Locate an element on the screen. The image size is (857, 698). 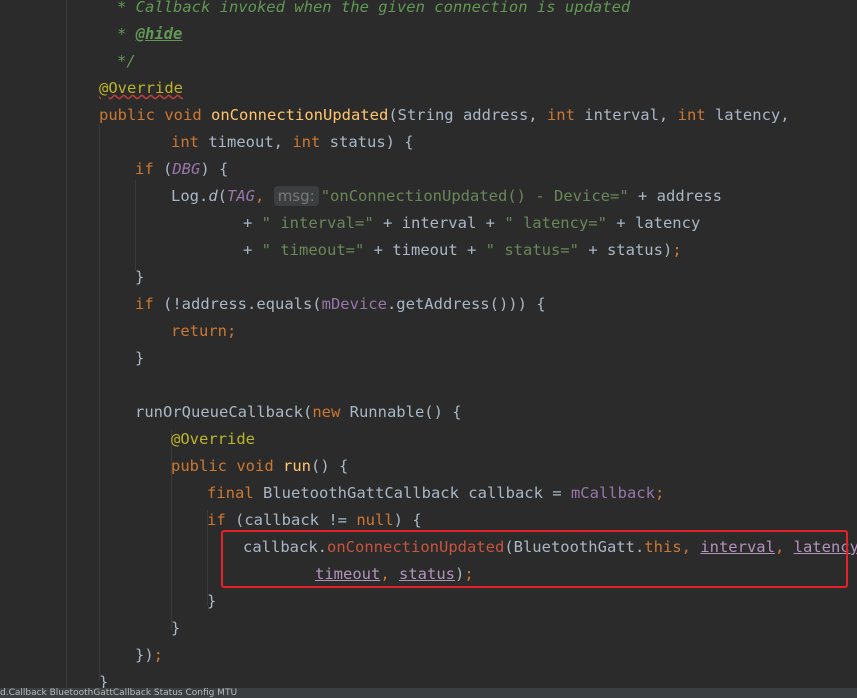
code-token: (String address, is located at coordinates (467, 115).